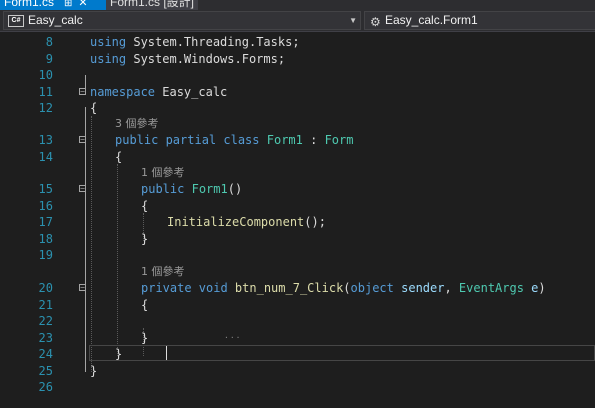 The width and height of the screenshot is (595, 408). Describe the element at coordinates (297, 189) in the screenshot. I see `code-line: 15 − public Form1()` at that location.